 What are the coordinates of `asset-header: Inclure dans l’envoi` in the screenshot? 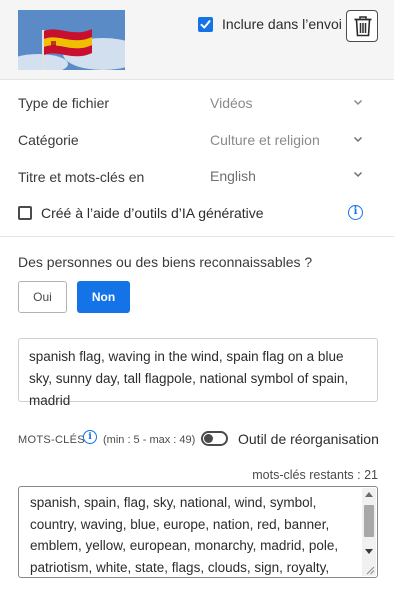 It's located at (197, 40).